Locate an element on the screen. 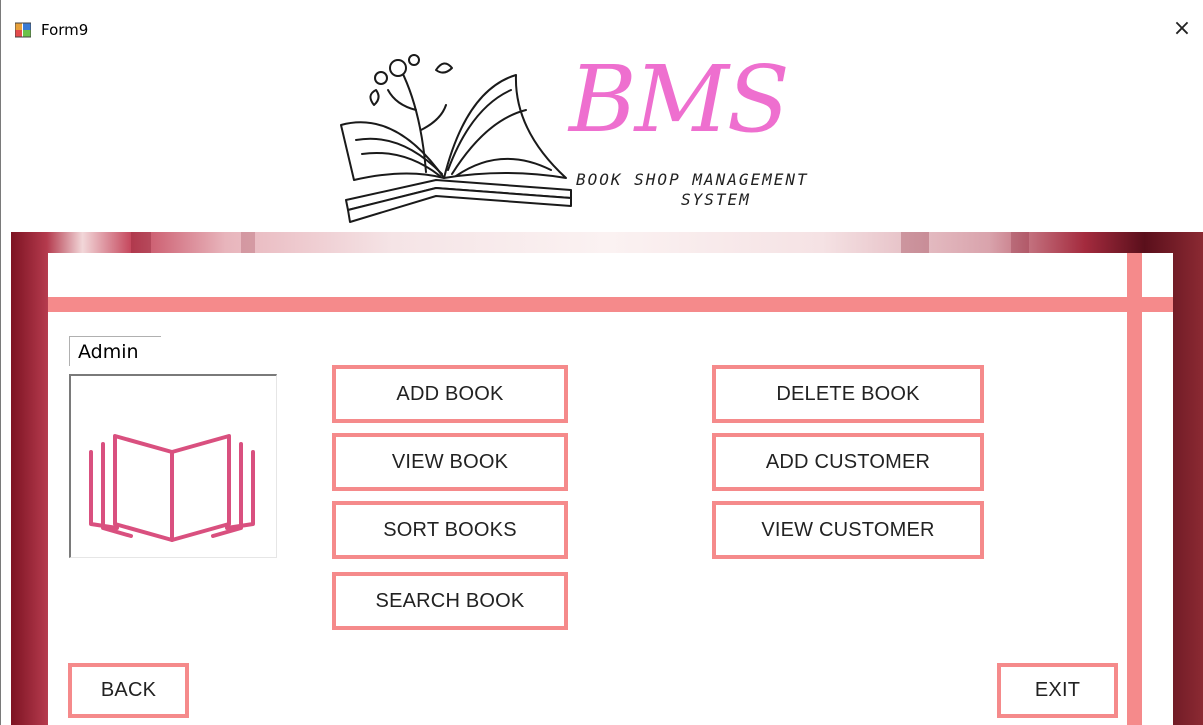  vertical-divider is located at coordinates (1134, 489).